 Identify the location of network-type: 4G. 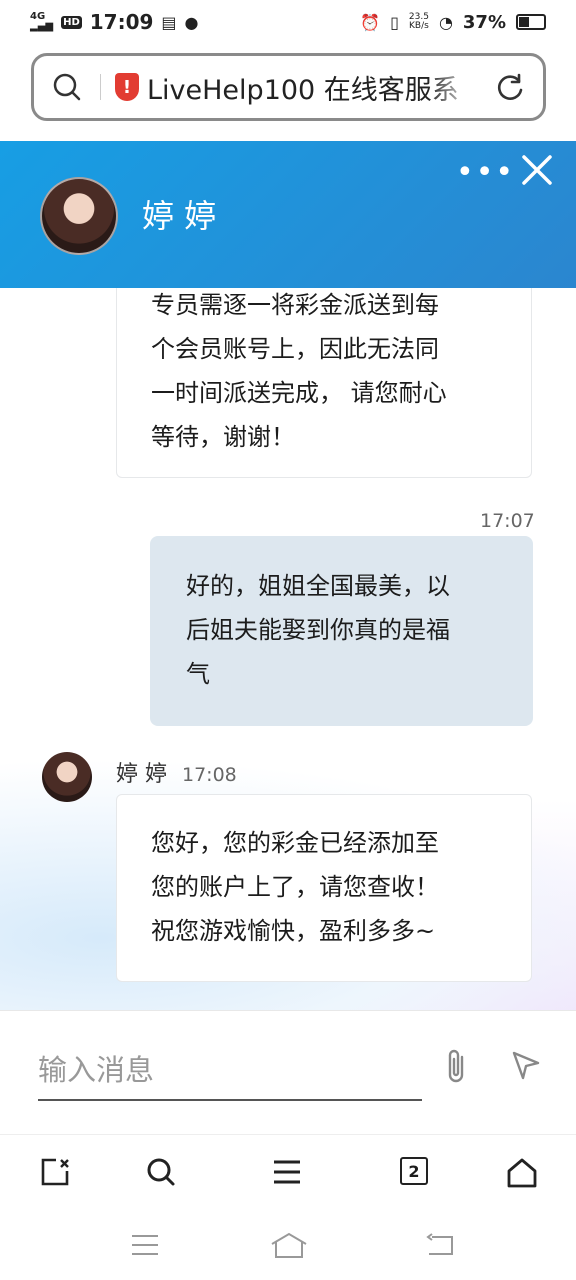
(38, 16).